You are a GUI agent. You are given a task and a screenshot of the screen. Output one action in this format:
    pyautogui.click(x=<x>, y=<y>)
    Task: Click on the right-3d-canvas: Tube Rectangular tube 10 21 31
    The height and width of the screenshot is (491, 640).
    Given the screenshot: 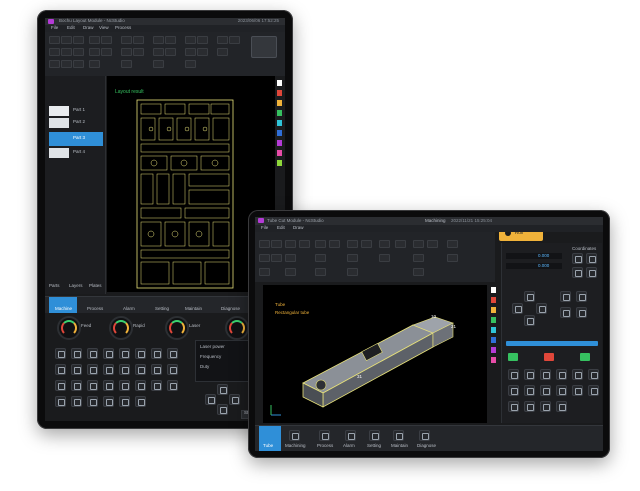 What is the action you would take?
    pyautogui.click(x=375, y=354)
    